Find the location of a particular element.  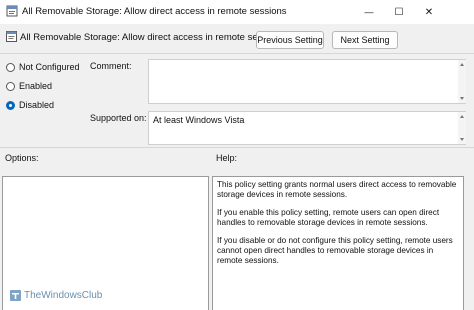

radio-disabled: Disabled is located at coordinates (30, 105).